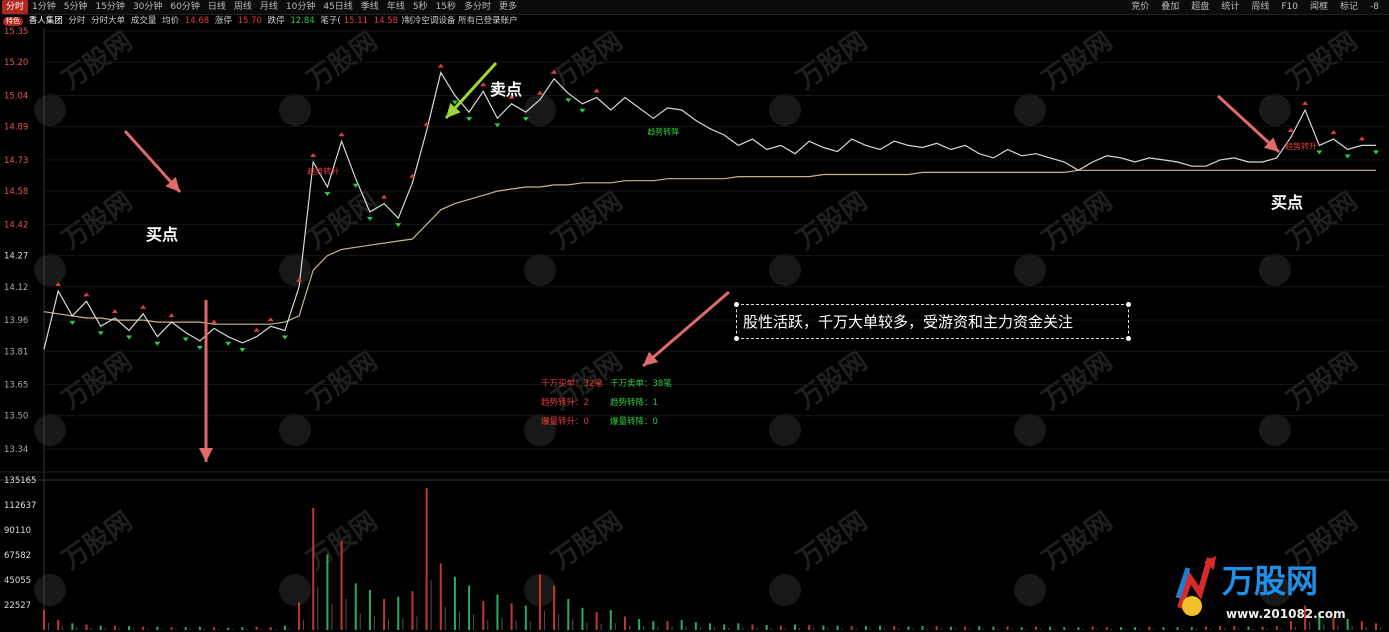 This screenshot has height=632, width=1389. What do you see at coordinates (908, 322) in the screenshot?
I see `annotation-note-text: 股性活跃，千万大单较多，受游资和主力资金关注` at bounding box center [908, 322].